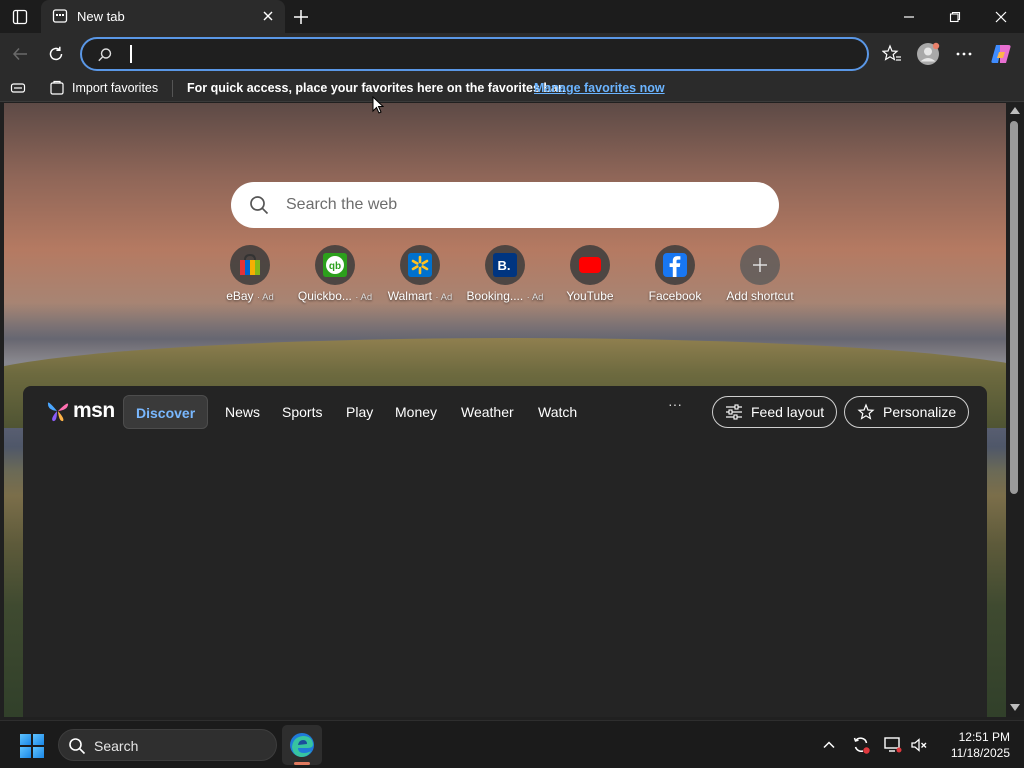  I want to click on import-icon, so click(57, 87).